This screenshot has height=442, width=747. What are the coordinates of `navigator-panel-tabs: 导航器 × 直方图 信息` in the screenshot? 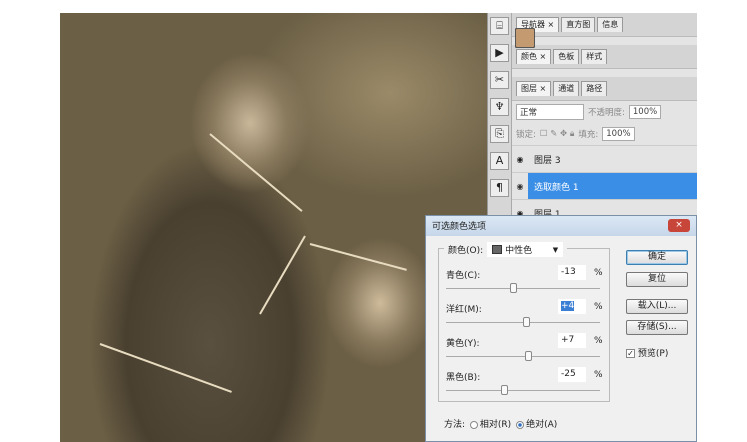 It's located at (604, 25).